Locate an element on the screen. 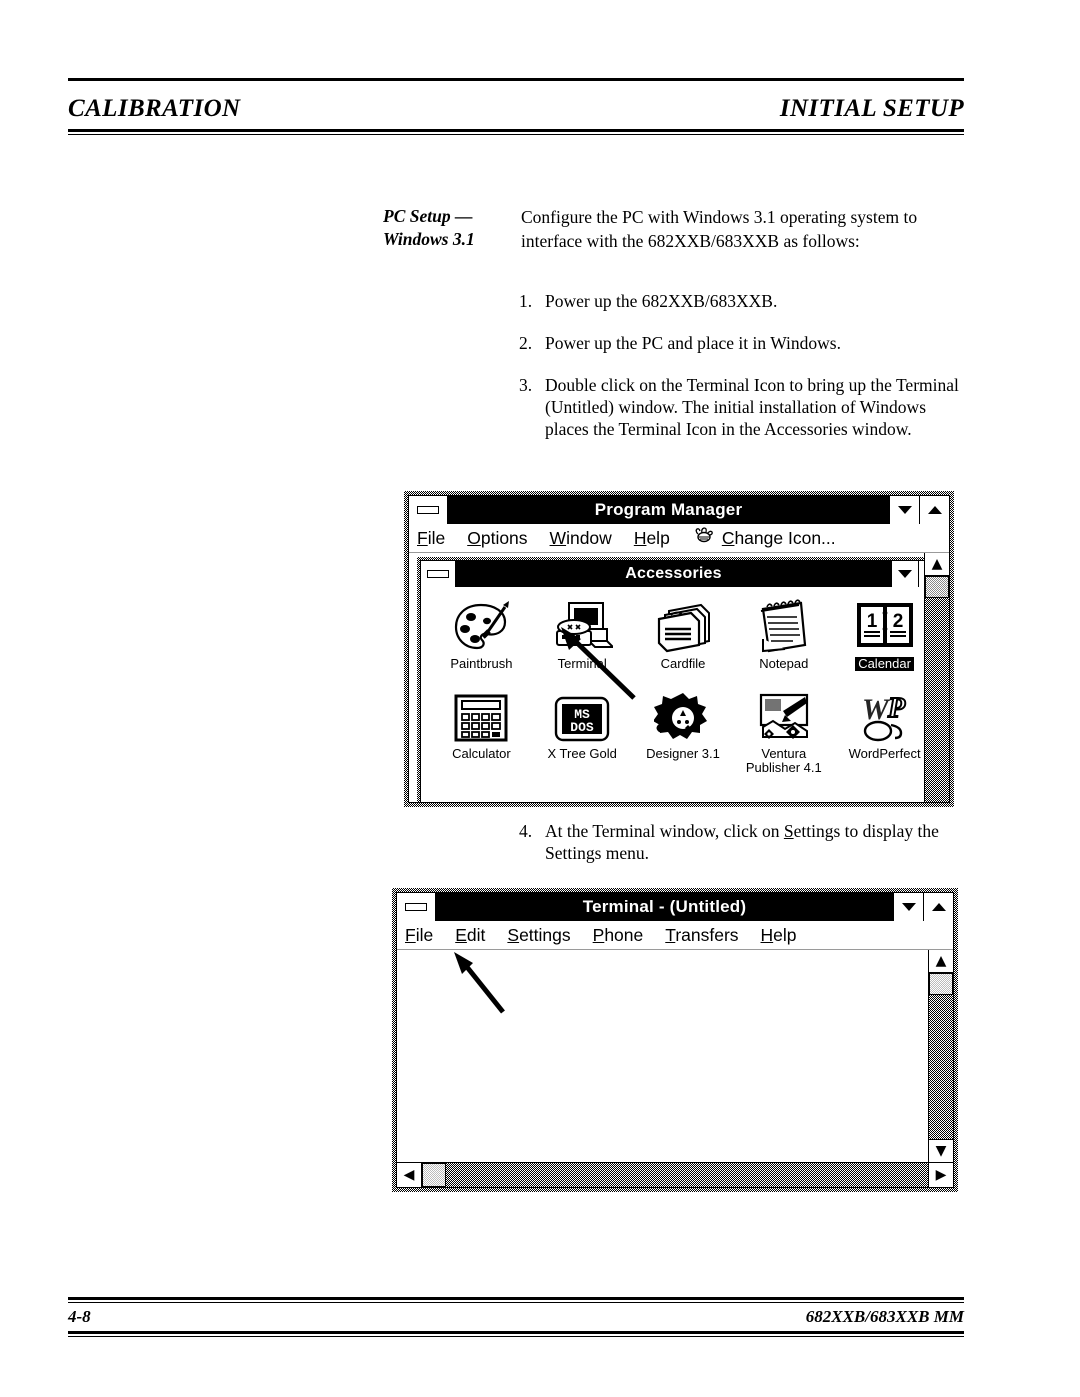  scroll-left-arrow-icon: ◀ is located at coordinates (409, 1175).